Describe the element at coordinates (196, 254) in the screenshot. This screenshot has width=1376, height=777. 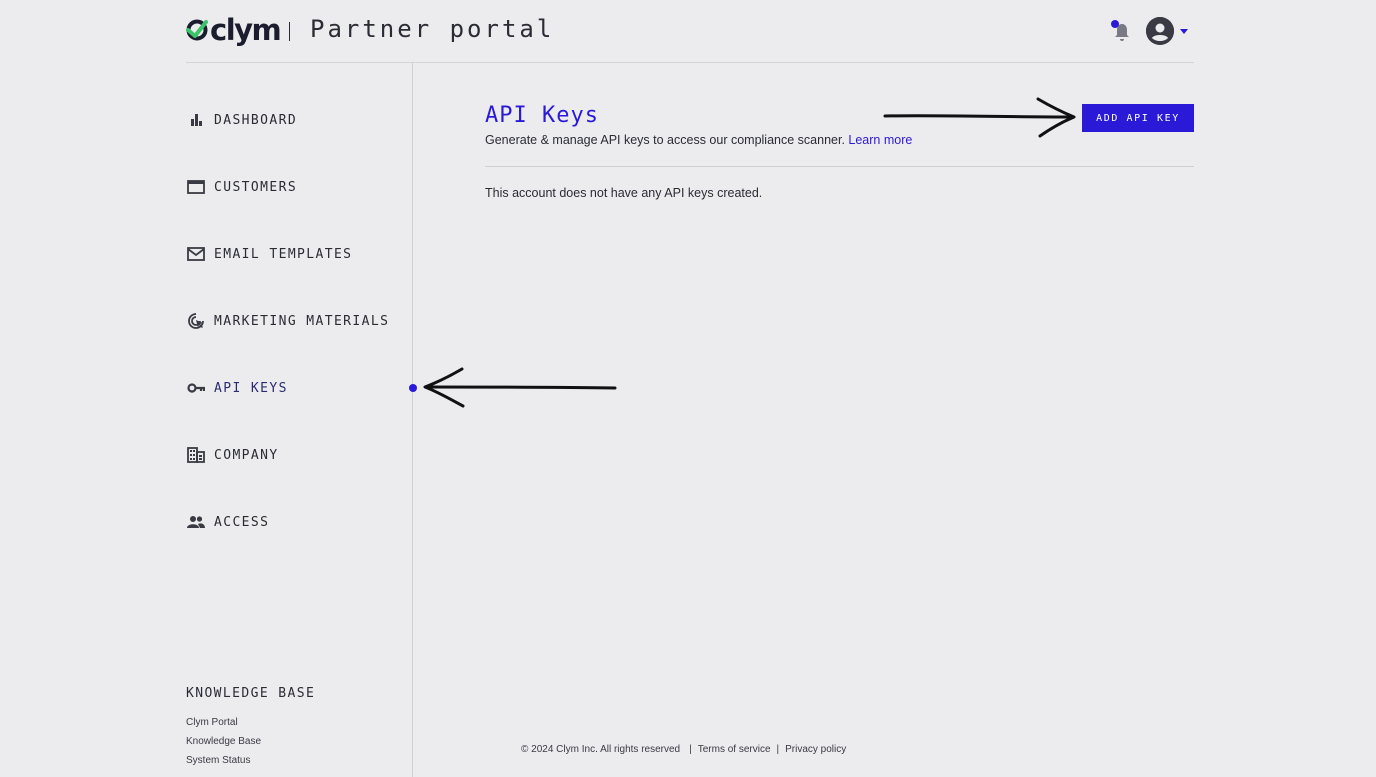
I see `mail-icon` at that location.